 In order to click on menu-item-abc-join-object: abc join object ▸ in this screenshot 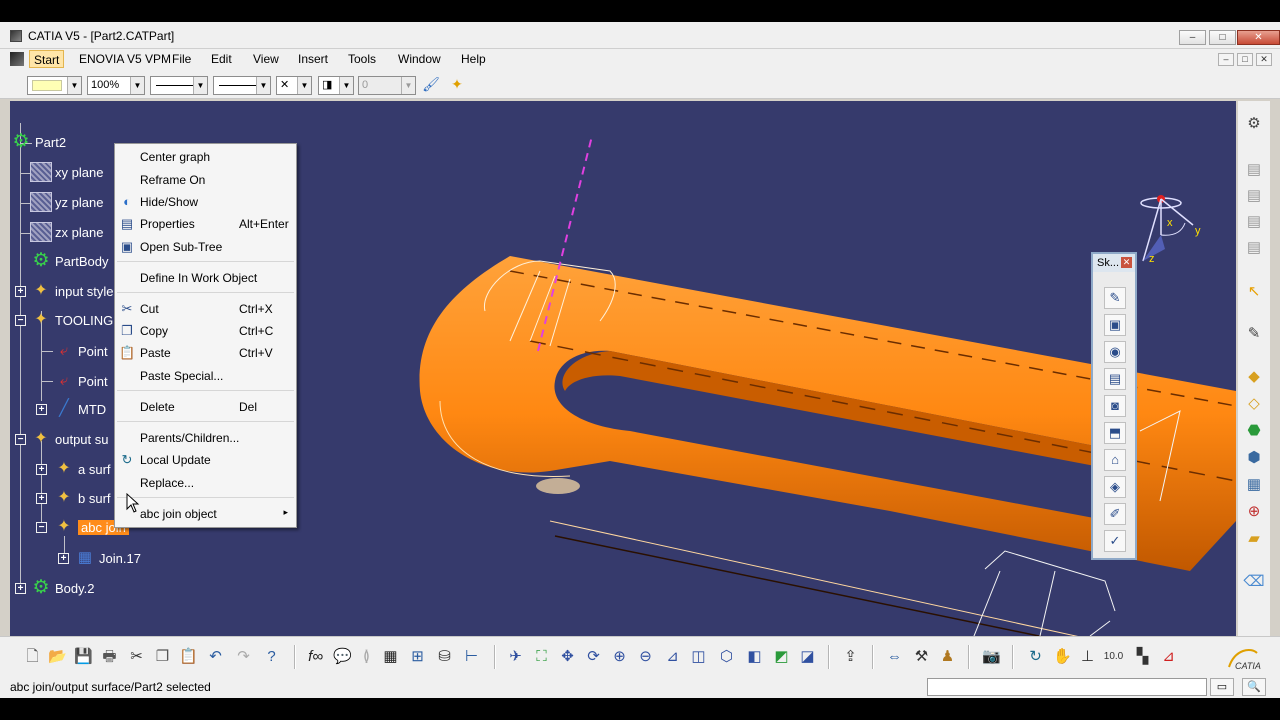, I will do `click(205, 514)`.